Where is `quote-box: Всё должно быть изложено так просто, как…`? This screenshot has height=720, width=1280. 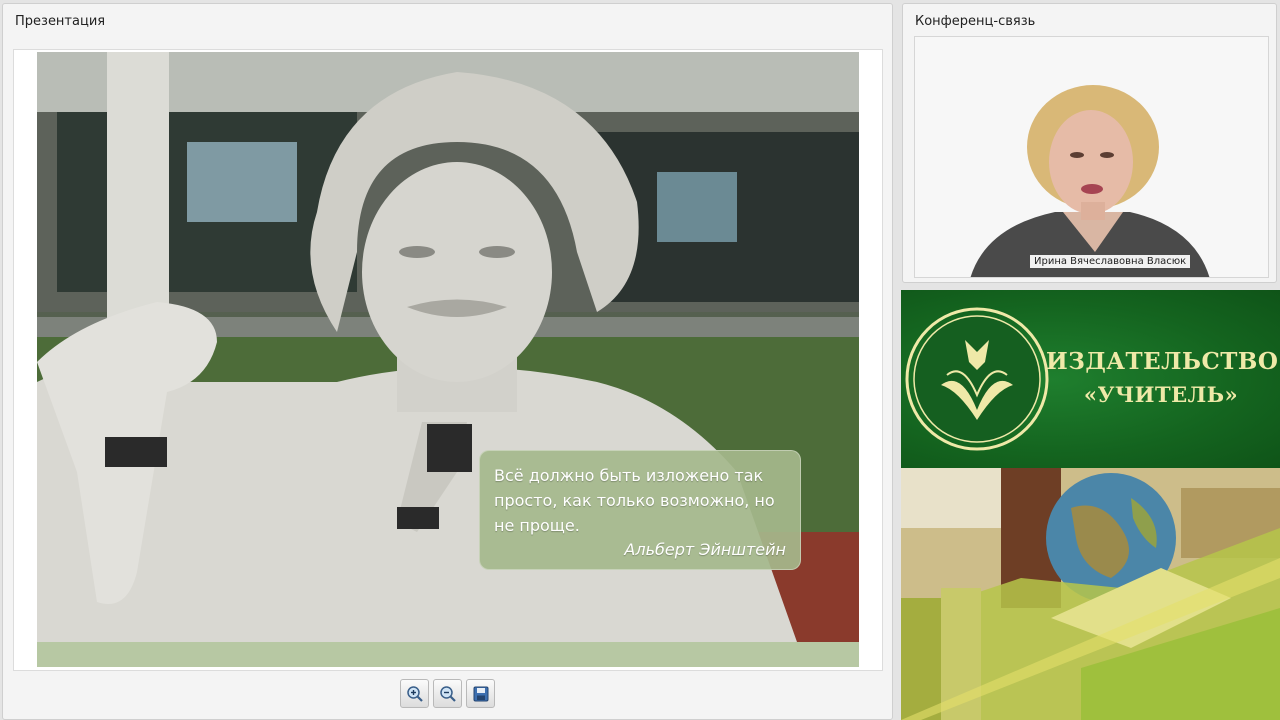 quote-box: Всё должно быть изложено так просто, как… is located at coordinates (640, 510).